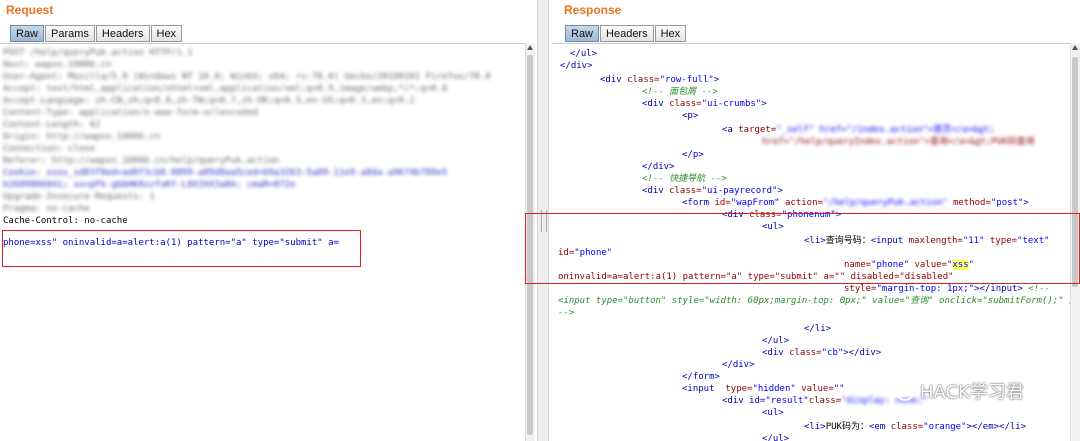 The image size is (1080, 441). I want to click on code-line: <p>, so click(690, 116).